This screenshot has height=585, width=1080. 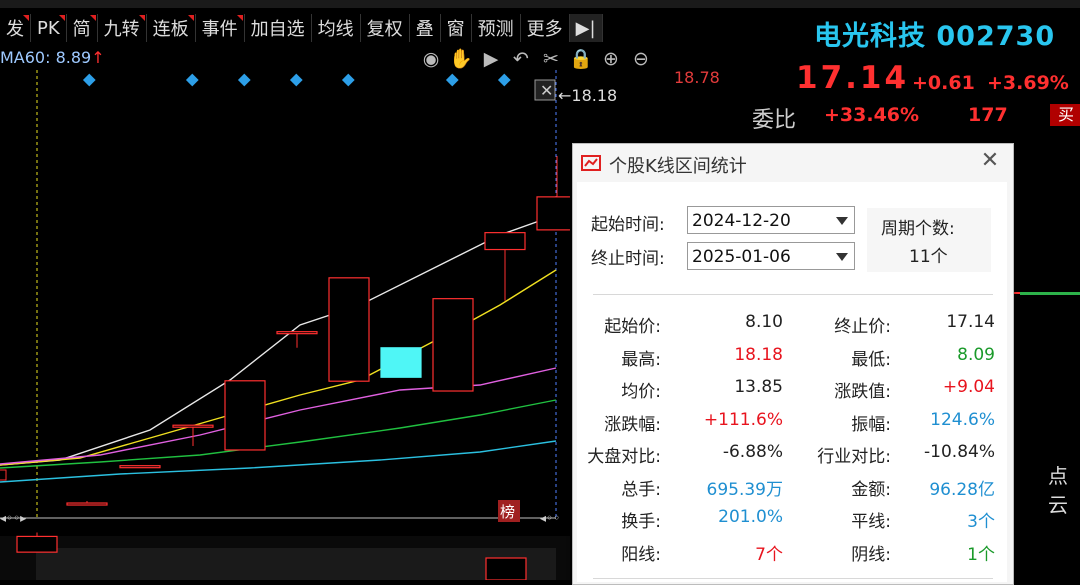 What do you see at coordinates (628, 259) in the screenshot?
I see `end-time-label: 终止时间:` at bounding box center [628, 259].